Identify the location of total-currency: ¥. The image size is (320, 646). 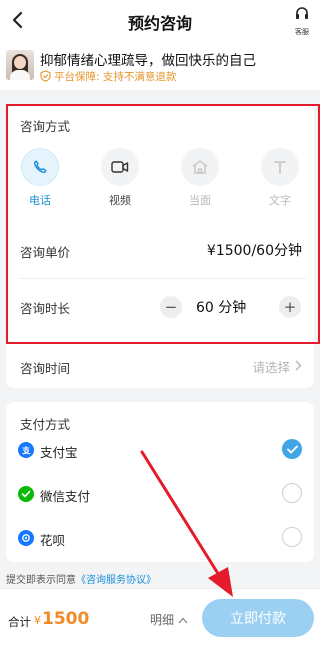
(37, 620).